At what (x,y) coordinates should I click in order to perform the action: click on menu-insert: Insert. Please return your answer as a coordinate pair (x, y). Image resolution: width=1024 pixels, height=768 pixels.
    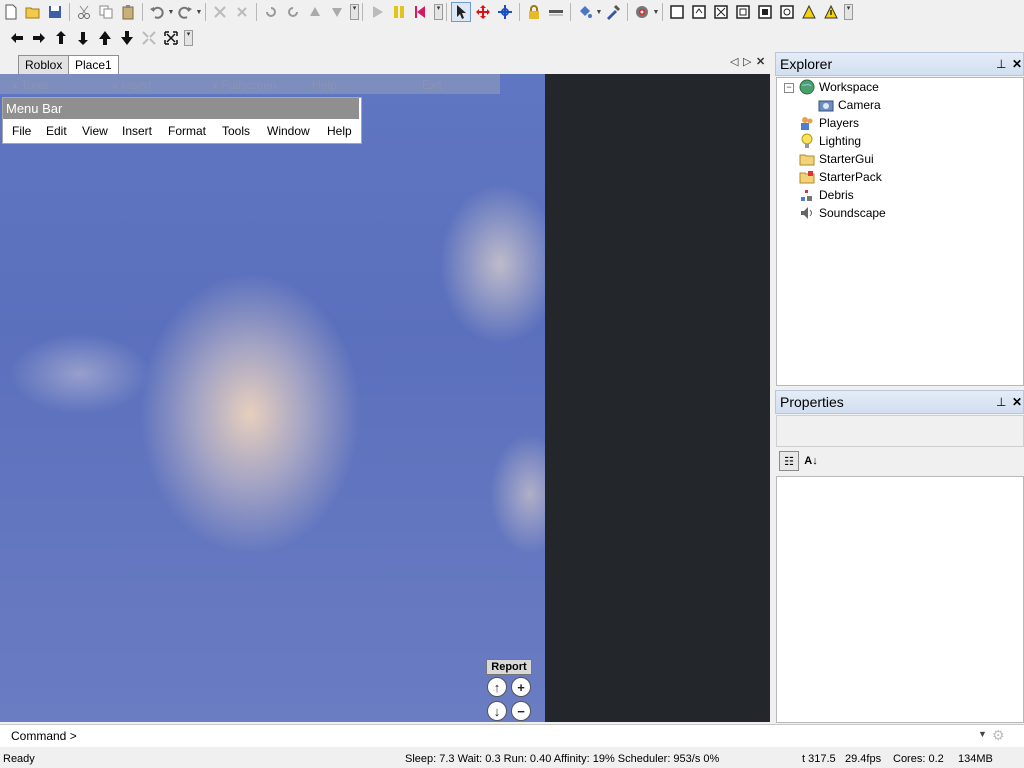
    Looking at the image, I should click on (137, 131).